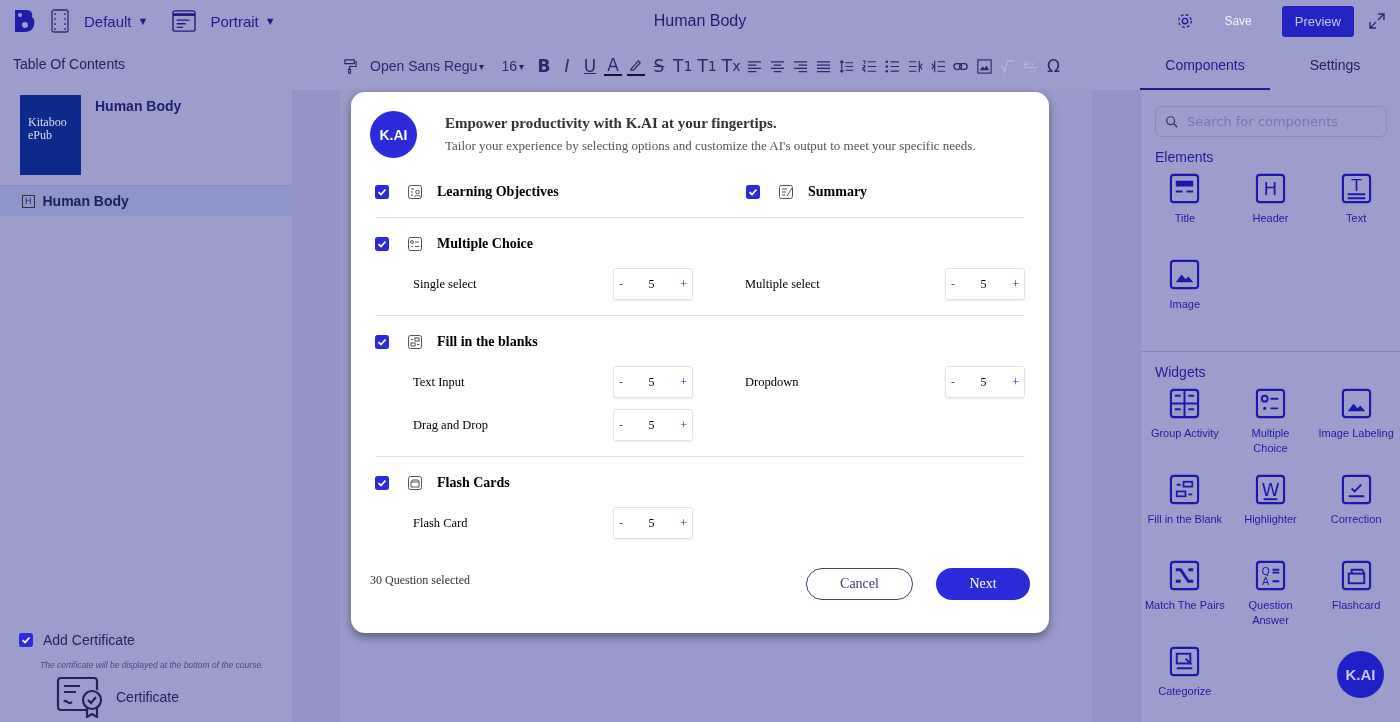 The width and height of the screenshot is (1400, 722). I want to click on component-item: T Text, so click(1356, 211).